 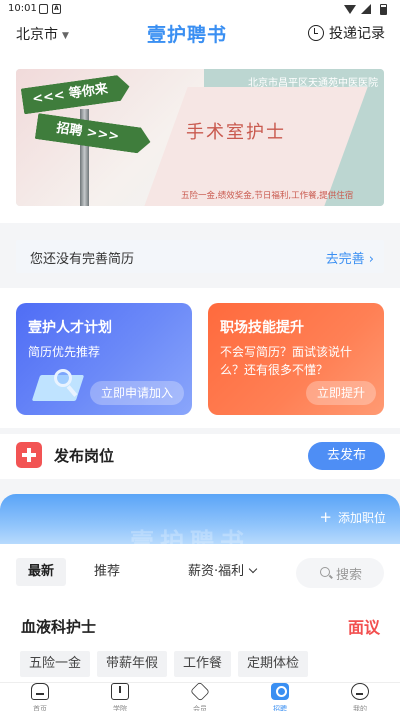 I want to click on app-header: 北京市 ▼ 壹护聘书 投递记录, so click(x=200, y=36).